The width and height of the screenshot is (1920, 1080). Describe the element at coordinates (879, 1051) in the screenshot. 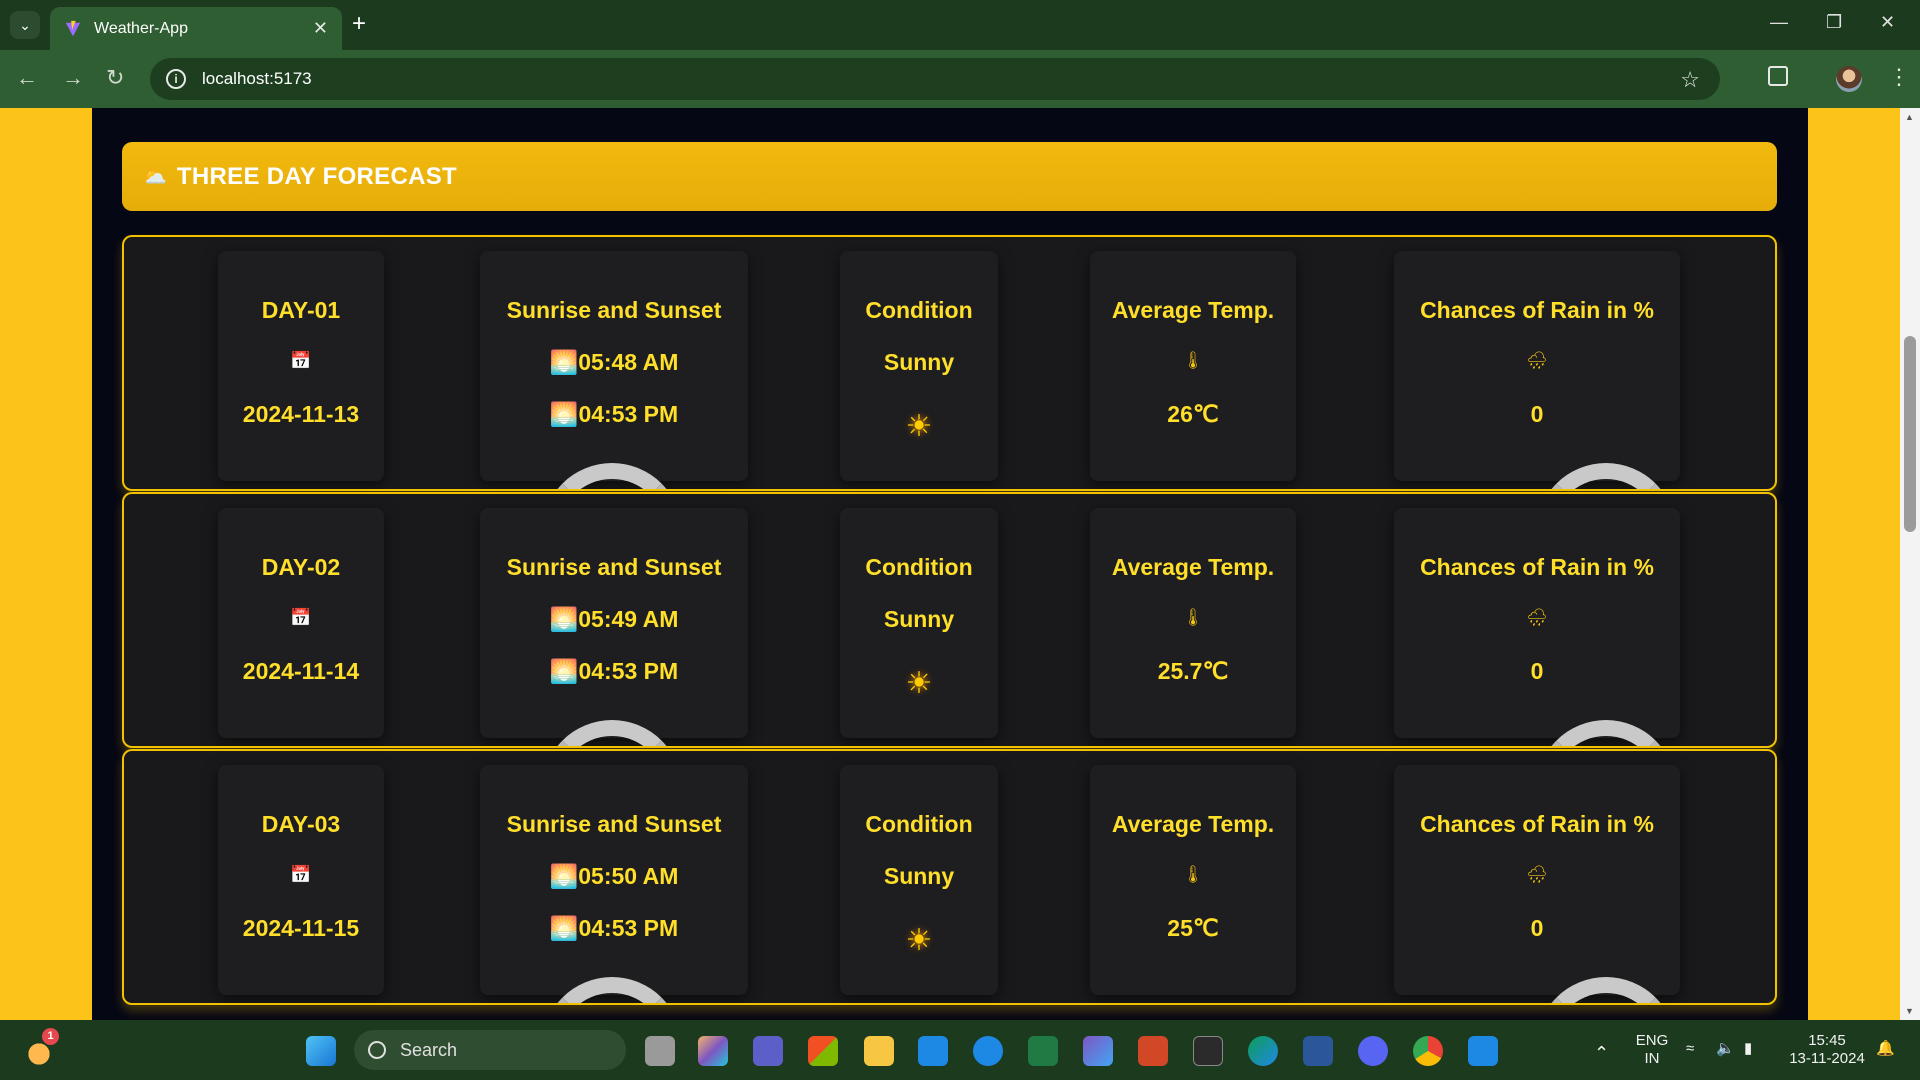

I see `file-explorer-icon` at that location.